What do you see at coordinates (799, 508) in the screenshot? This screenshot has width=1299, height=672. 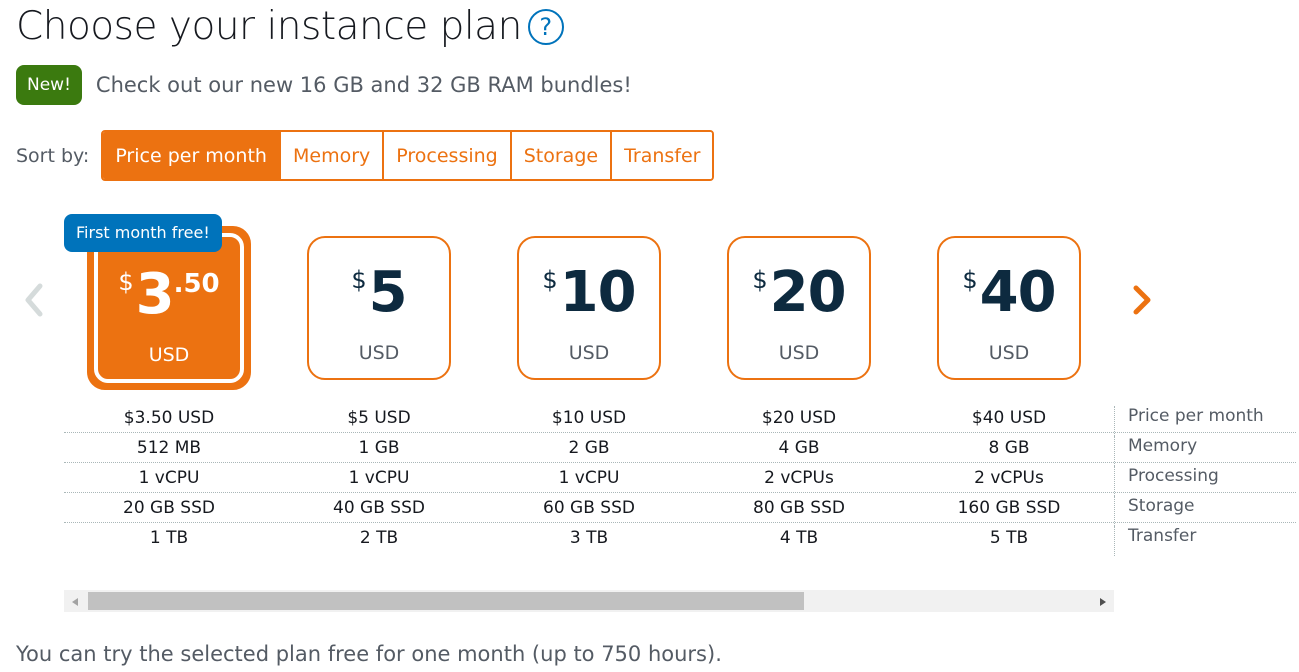 I see `spec-cell: 80 GB SSD` at bounding box center [799, 508].